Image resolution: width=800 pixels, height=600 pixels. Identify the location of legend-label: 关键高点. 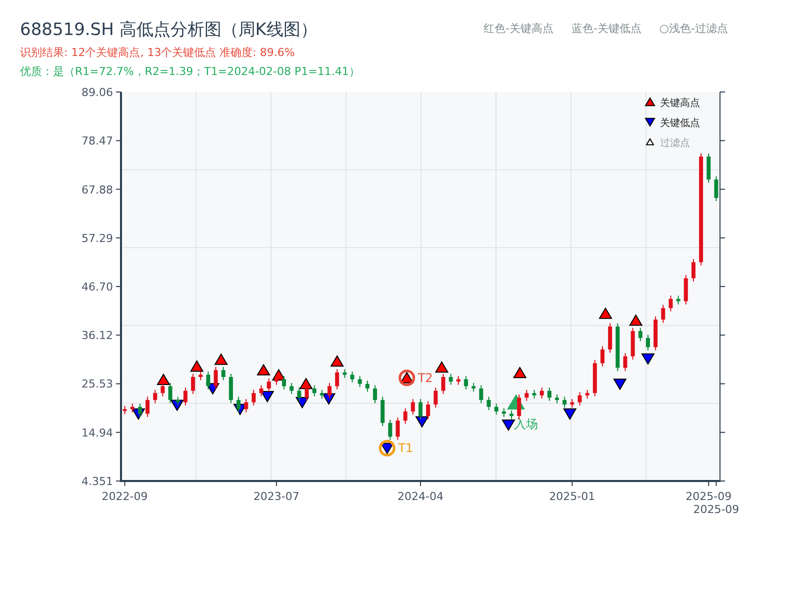
(680, 103).